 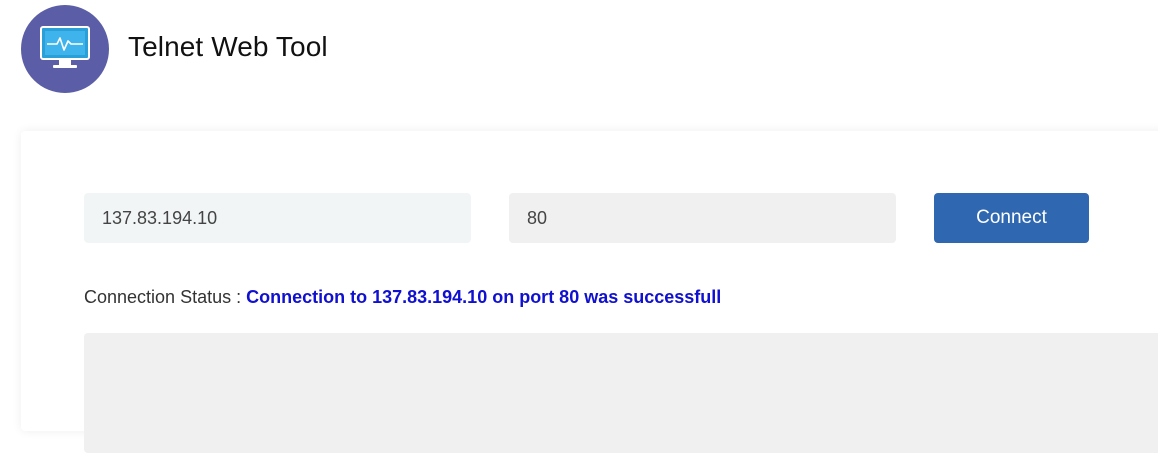 I want to click on host-input, so click(x=277, y=218).